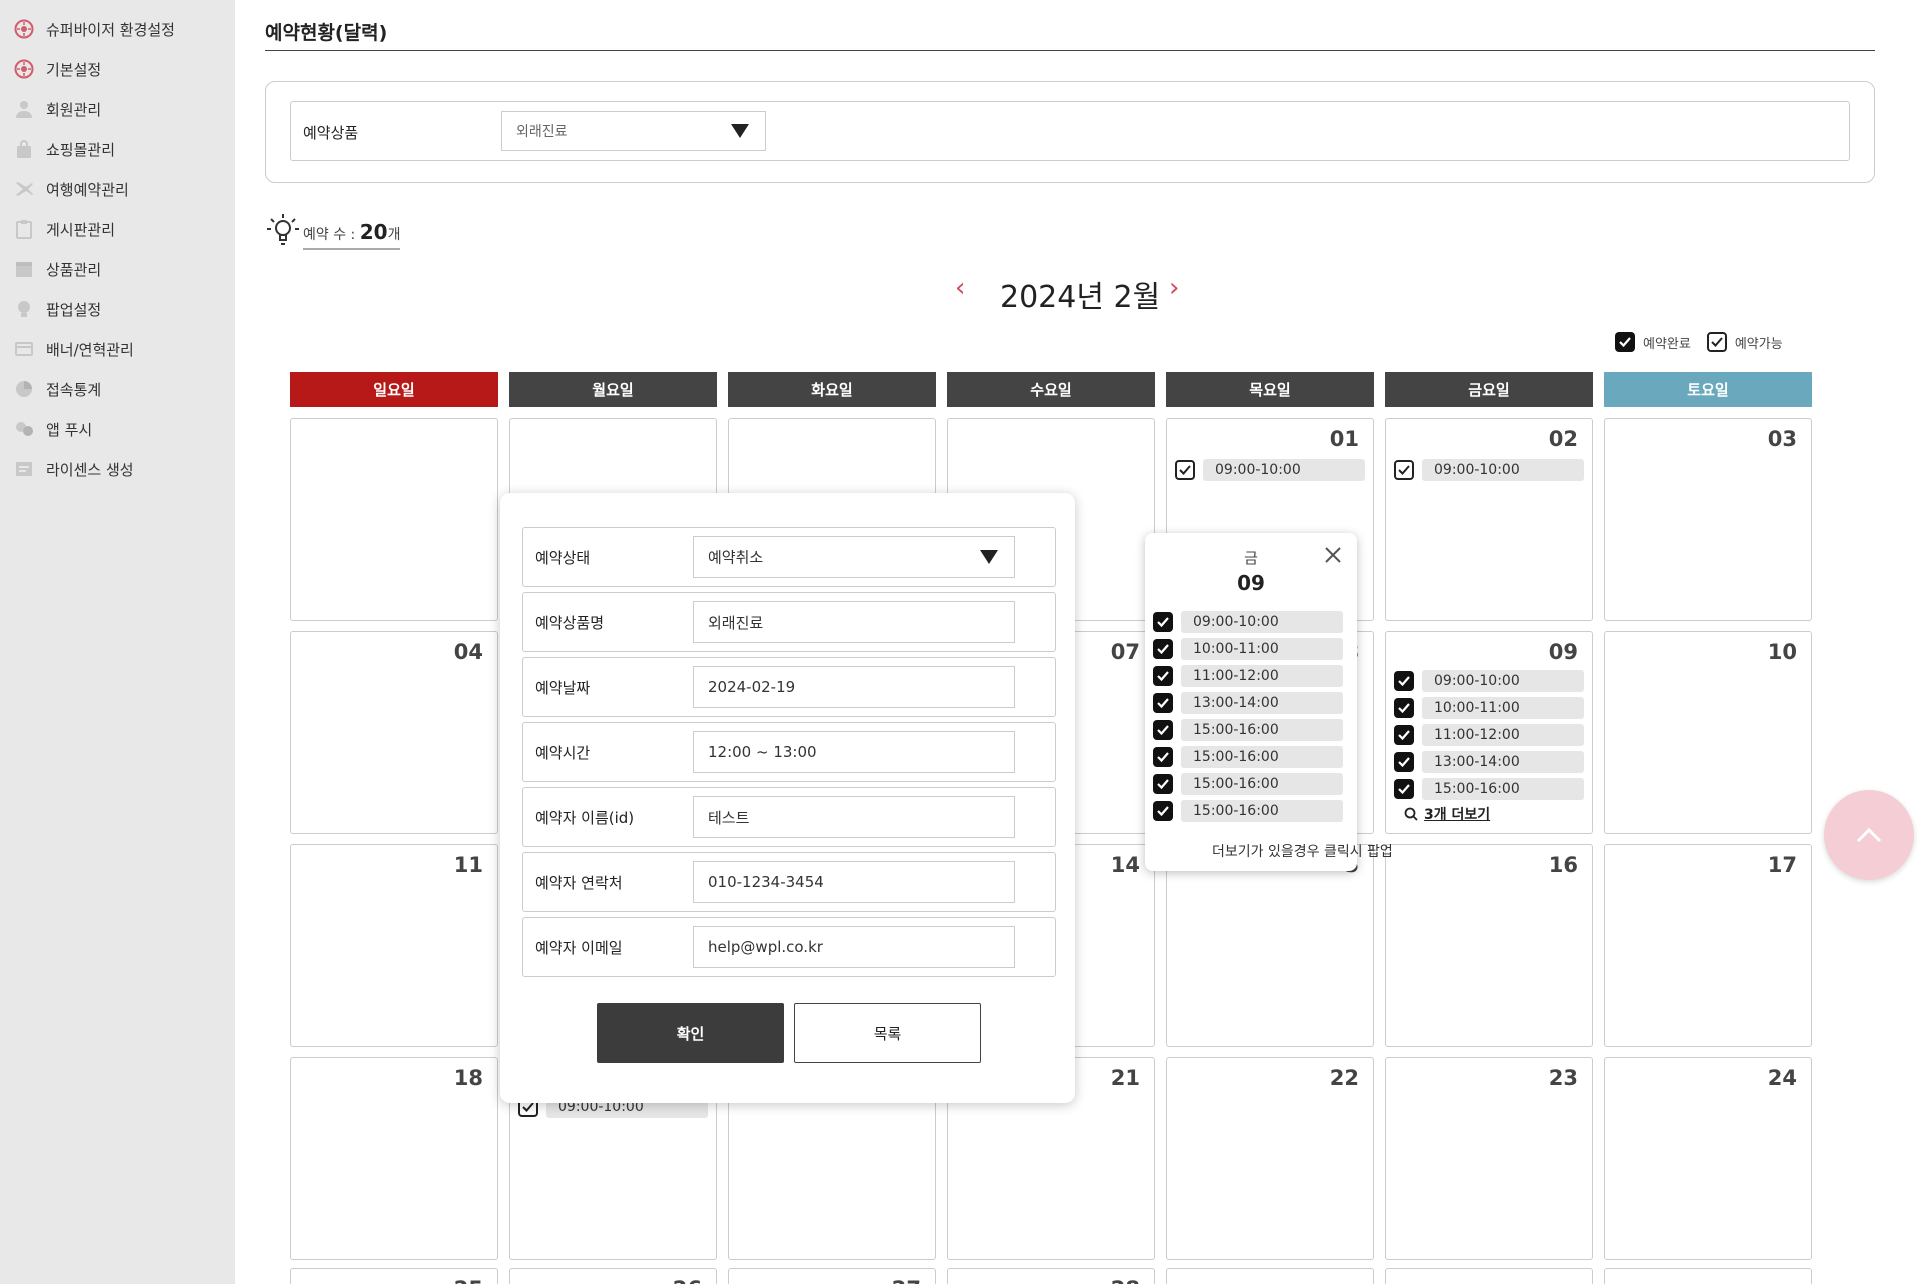  I want to click on status-select: 예약취소, so click(854, 557).